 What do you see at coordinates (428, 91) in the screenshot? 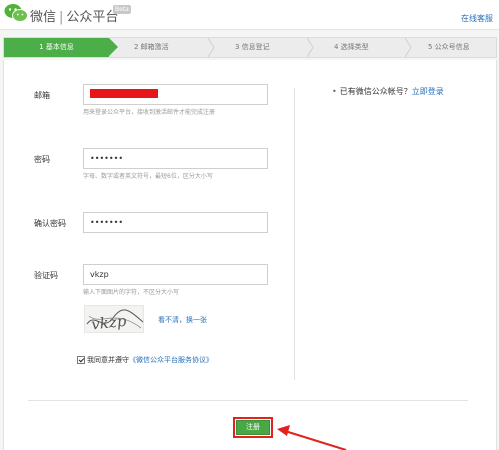
I see `login-now-link: 立即登录` at bounding box center [428, 91].